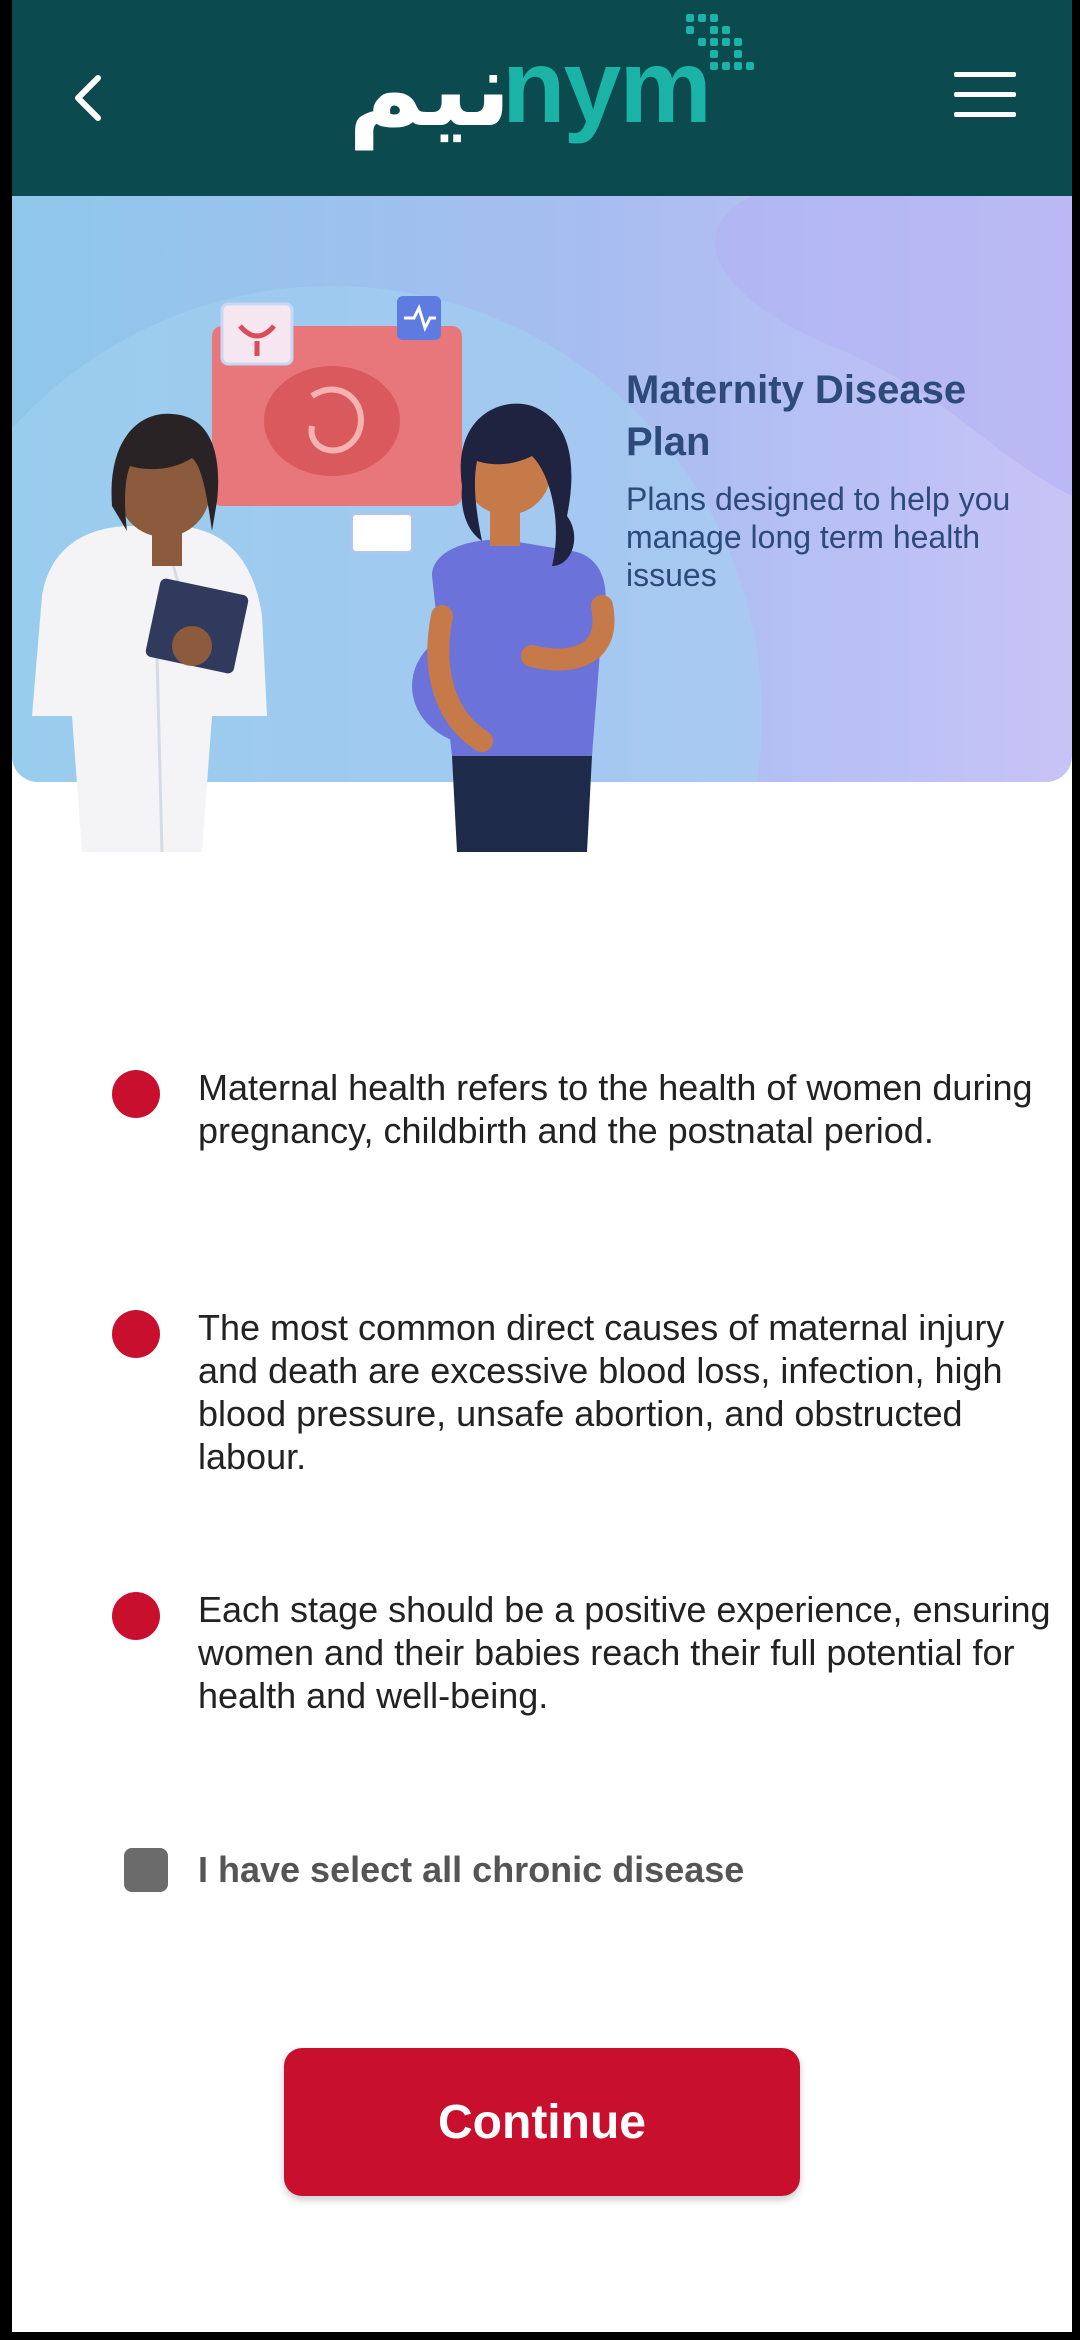  I want to click on checkbox-label: I have select all chronic disease, so click(471, 1869).